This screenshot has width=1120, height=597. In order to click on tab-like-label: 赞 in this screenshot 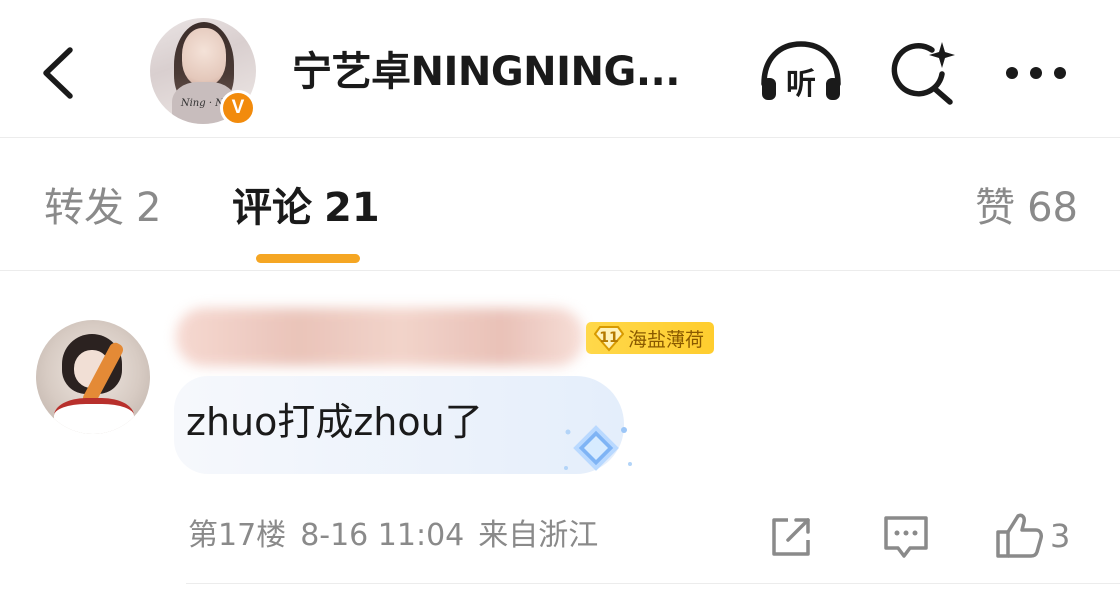, I will do `click(995, 208)`.